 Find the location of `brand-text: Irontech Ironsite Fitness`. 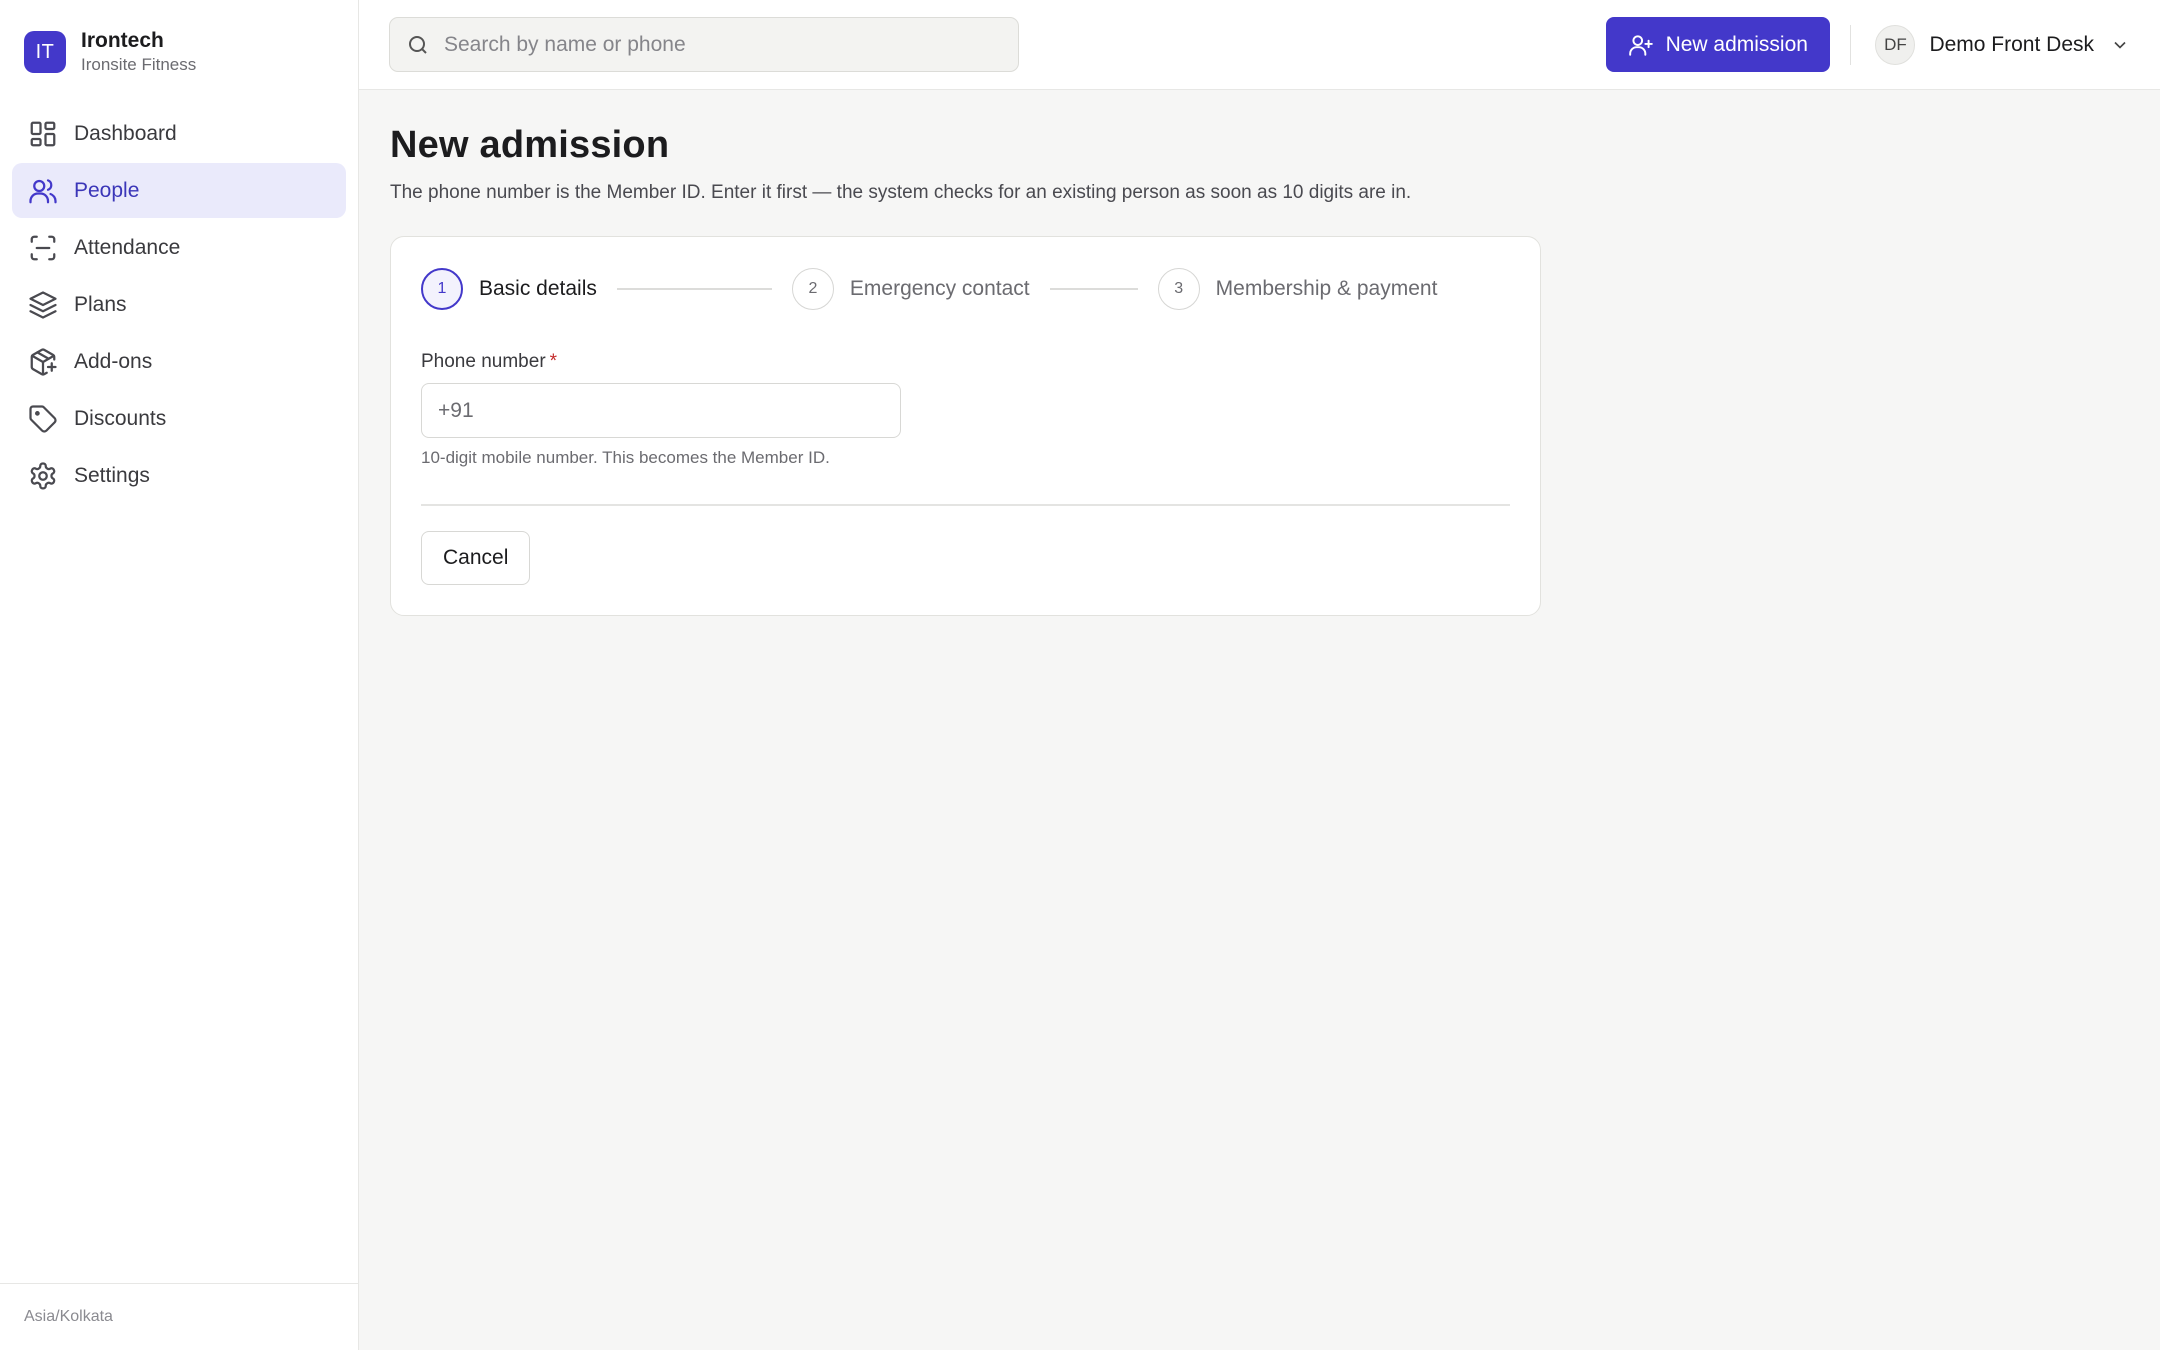

brand-text: Irontech Ironsite Fitness is located at coordinates (138, 52).